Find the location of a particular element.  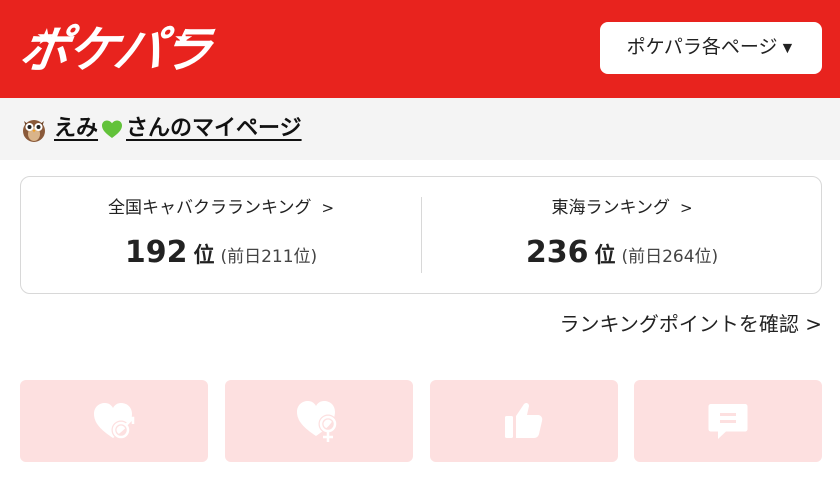

thumbs-up-icon is located at coordinates (524, 420).